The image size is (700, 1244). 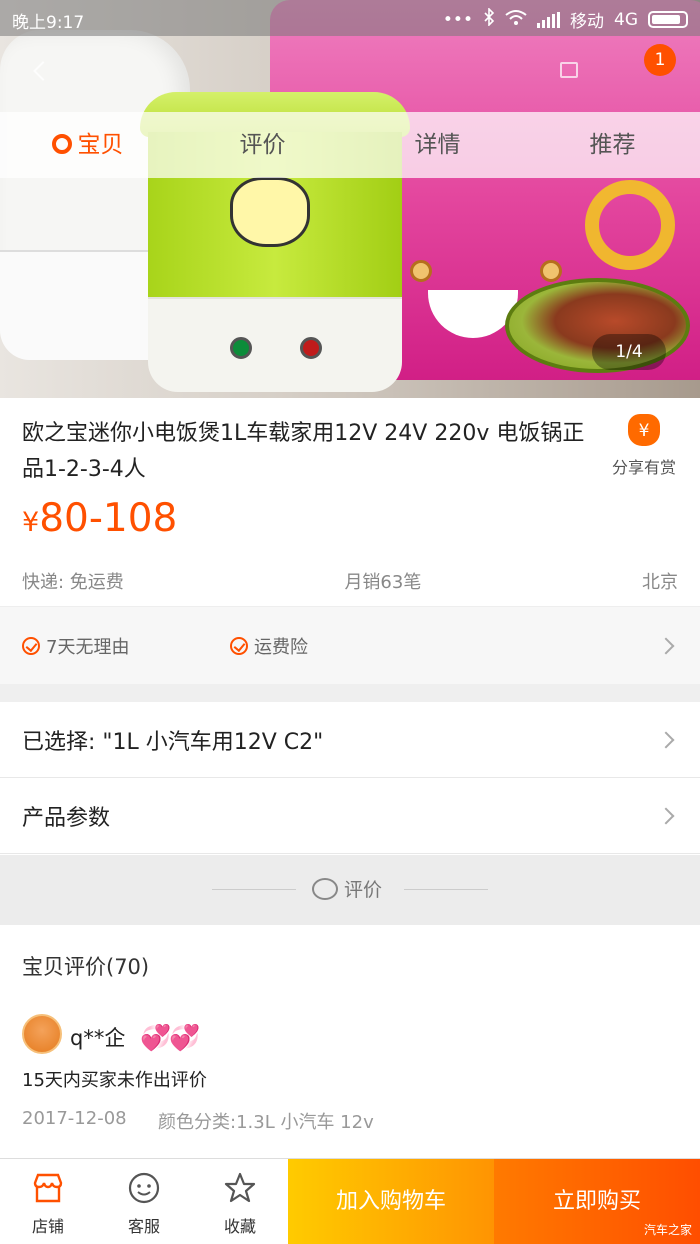 What do you see at coordinates (269, 646) in the screenshot?
I see `service-item: 运费险` at bounding box center [269, 646].